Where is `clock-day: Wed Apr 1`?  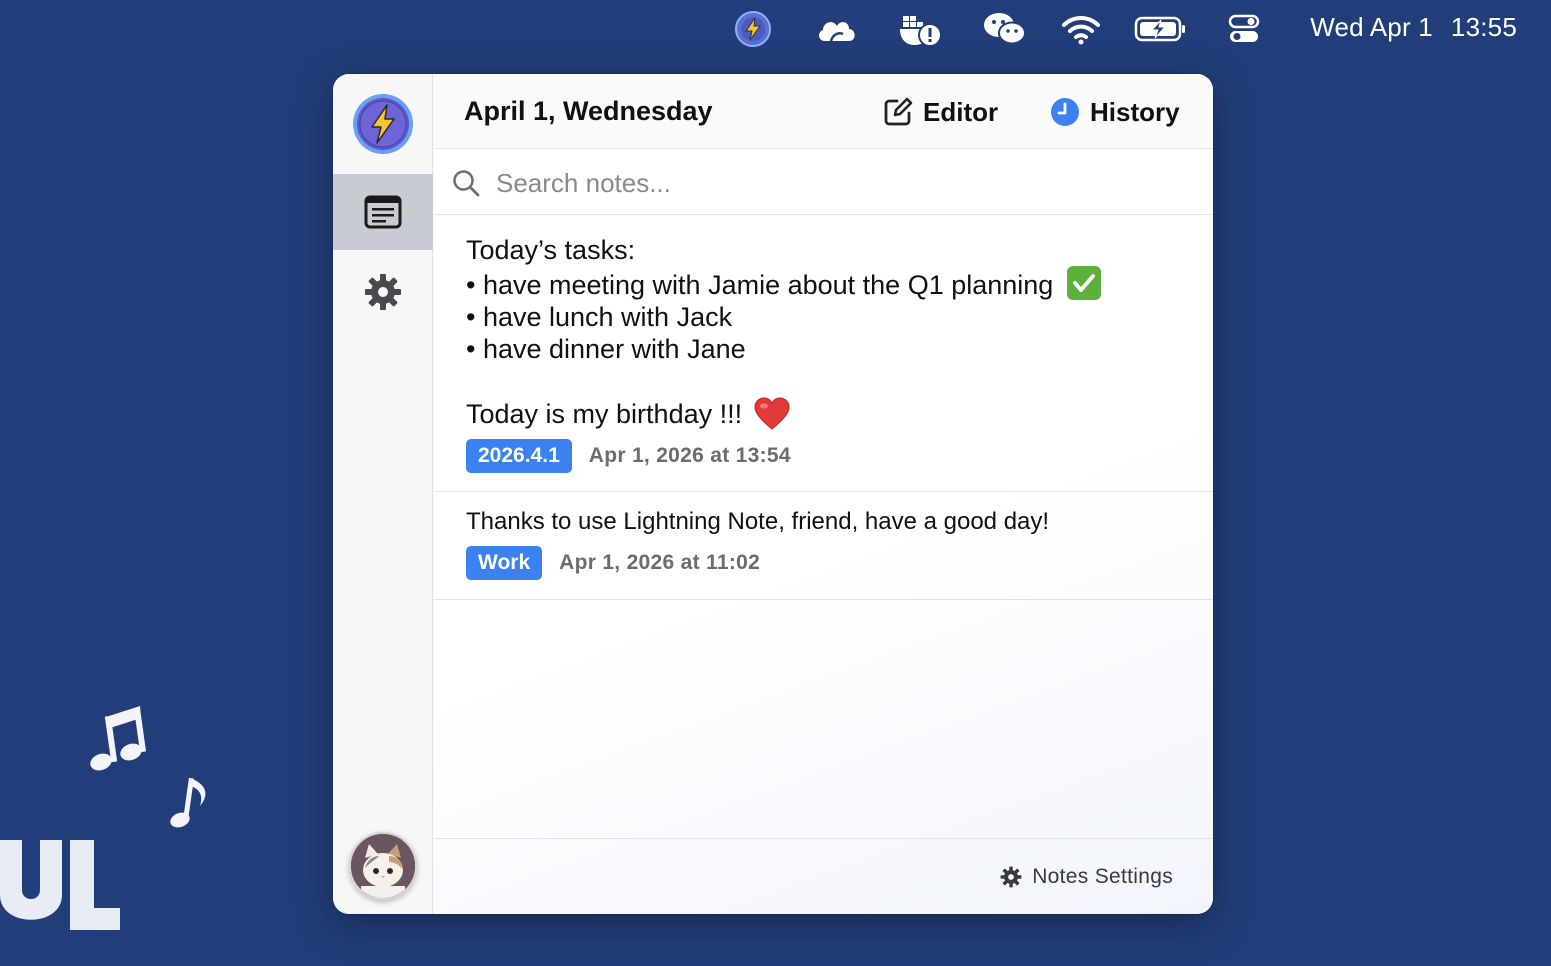 clock-day: Wed Apr 1 is located at coordinates (1371, 27).